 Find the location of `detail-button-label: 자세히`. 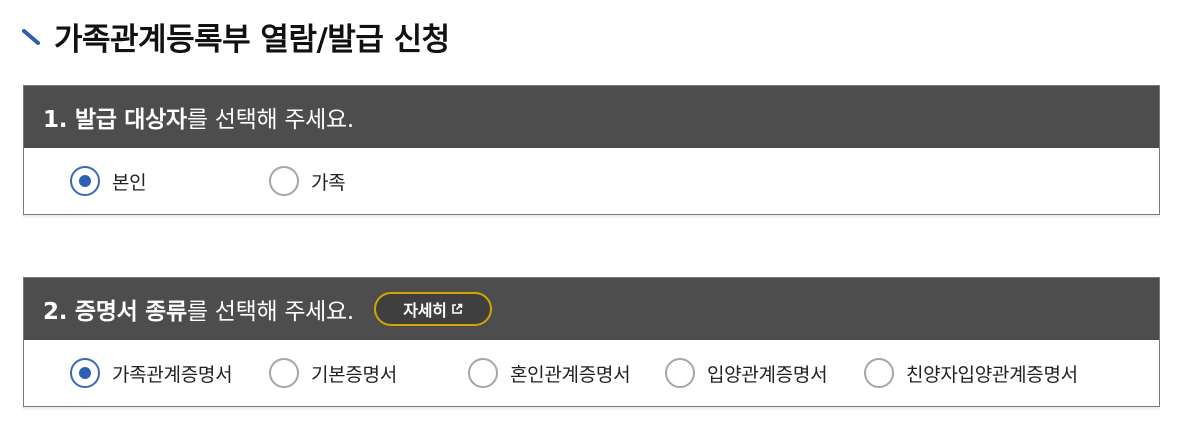

detail-button-label: 자세히 is located at coordinates (425, 310).